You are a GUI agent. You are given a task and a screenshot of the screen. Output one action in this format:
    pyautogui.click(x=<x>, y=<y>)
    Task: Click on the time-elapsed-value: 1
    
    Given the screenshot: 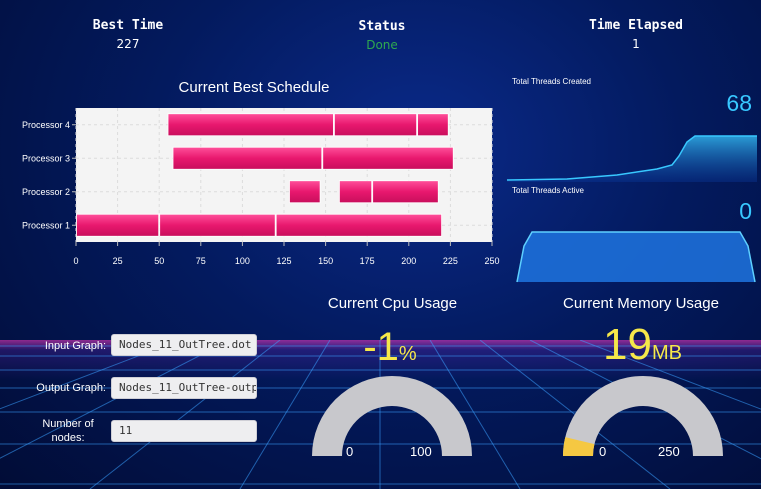 What is the action you would take?
    pyautogui.click(x=636, y=44)
    